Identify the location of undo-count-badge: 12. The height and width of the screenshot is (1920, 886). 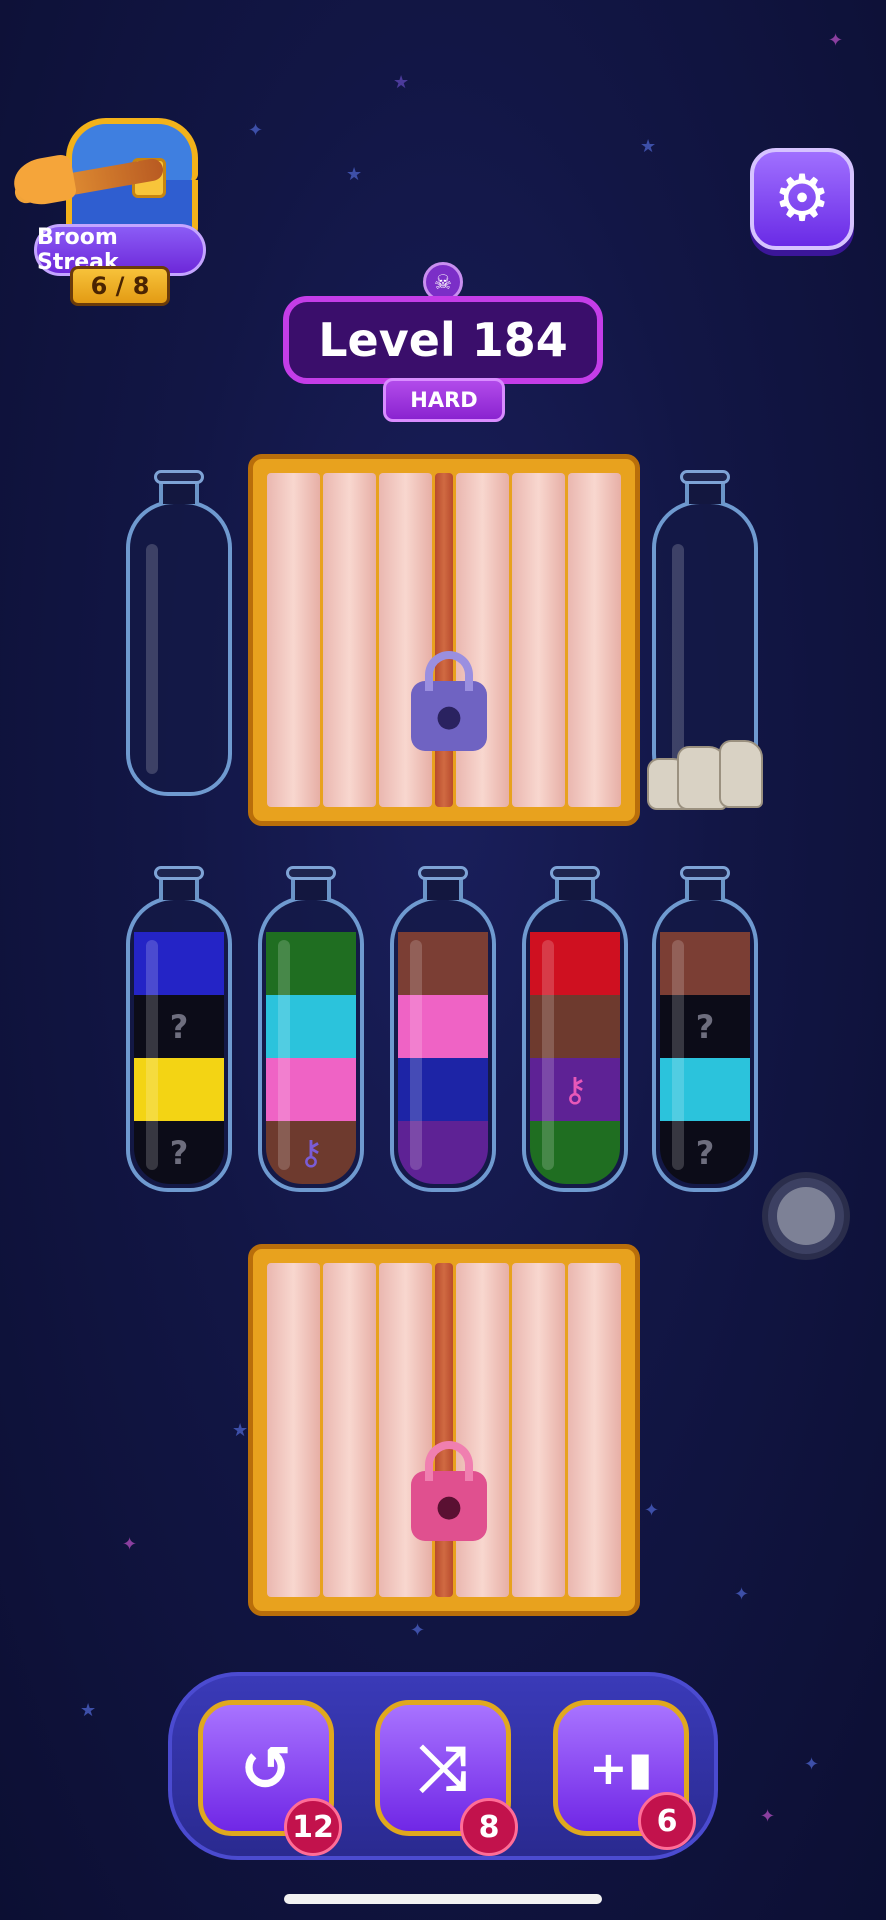
(313, 1827).